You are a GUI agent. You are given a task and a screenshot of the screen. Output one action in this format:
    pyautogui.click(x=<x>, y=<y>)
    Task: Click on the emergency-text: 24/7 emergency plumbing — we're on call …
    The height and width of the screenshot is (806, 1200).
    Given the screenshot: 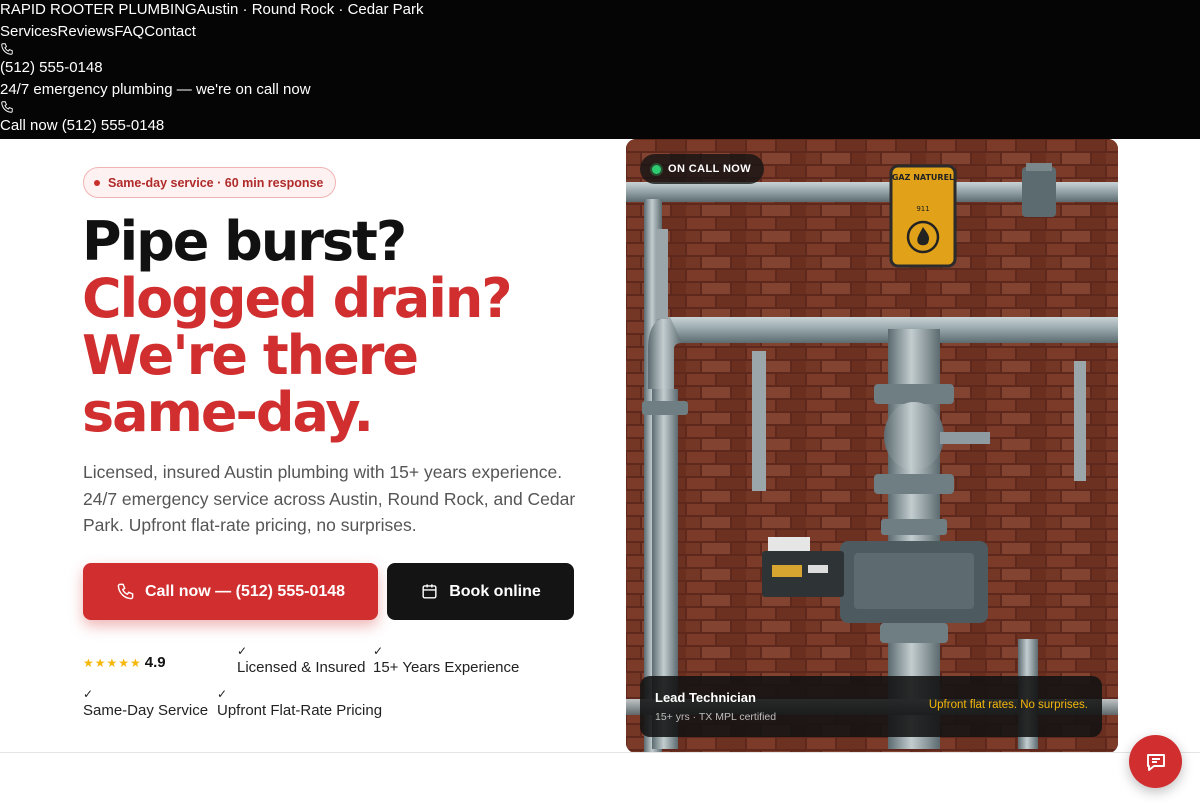 What is the action you would take?
    pyautogui.click(x=155, y=89)
    